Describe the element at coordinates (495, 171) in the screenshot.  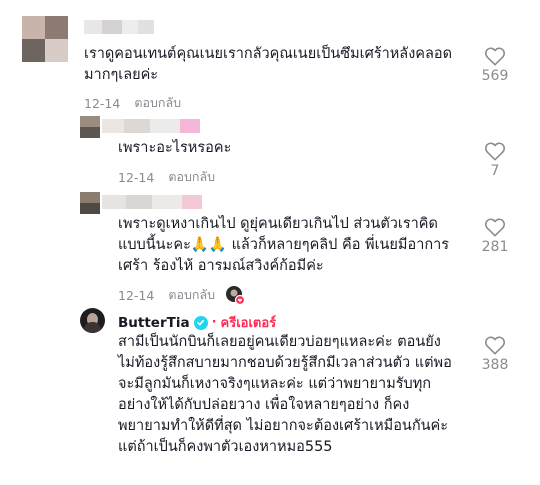
I see `like-count: 7` at that location.